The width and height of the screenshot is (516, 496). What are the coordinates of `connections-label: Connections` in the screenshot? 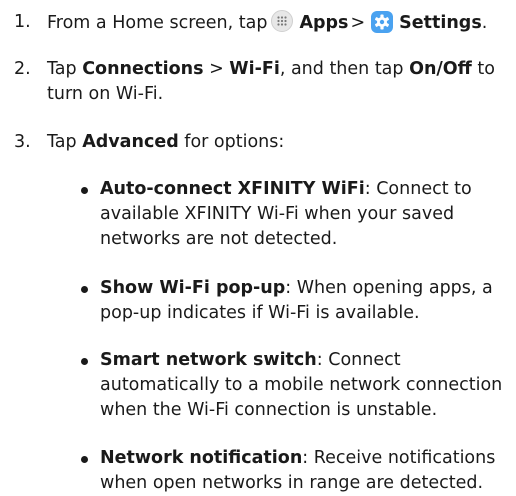 It's located at (143, 69).